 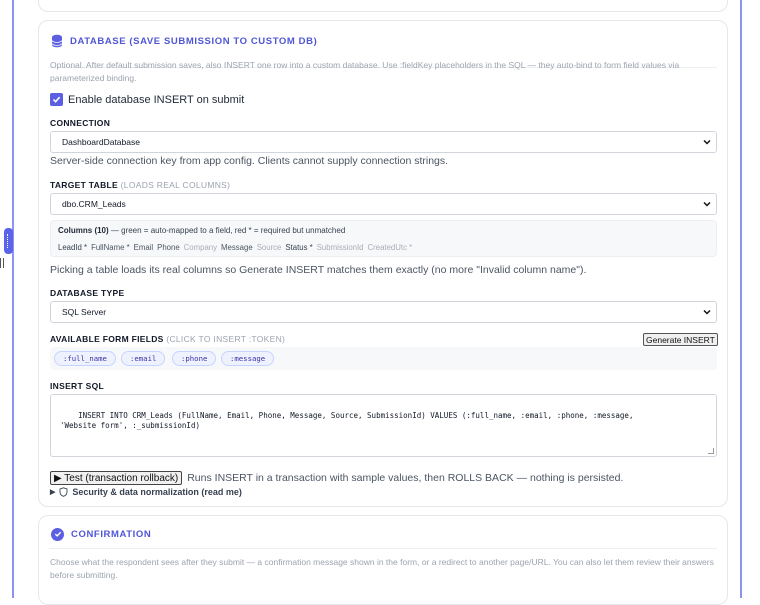 What do you see at coordinates (53, 492) in the screenshot?
I see `disclosure-triangle-icon: ▶` at bounding box center [53, 492].